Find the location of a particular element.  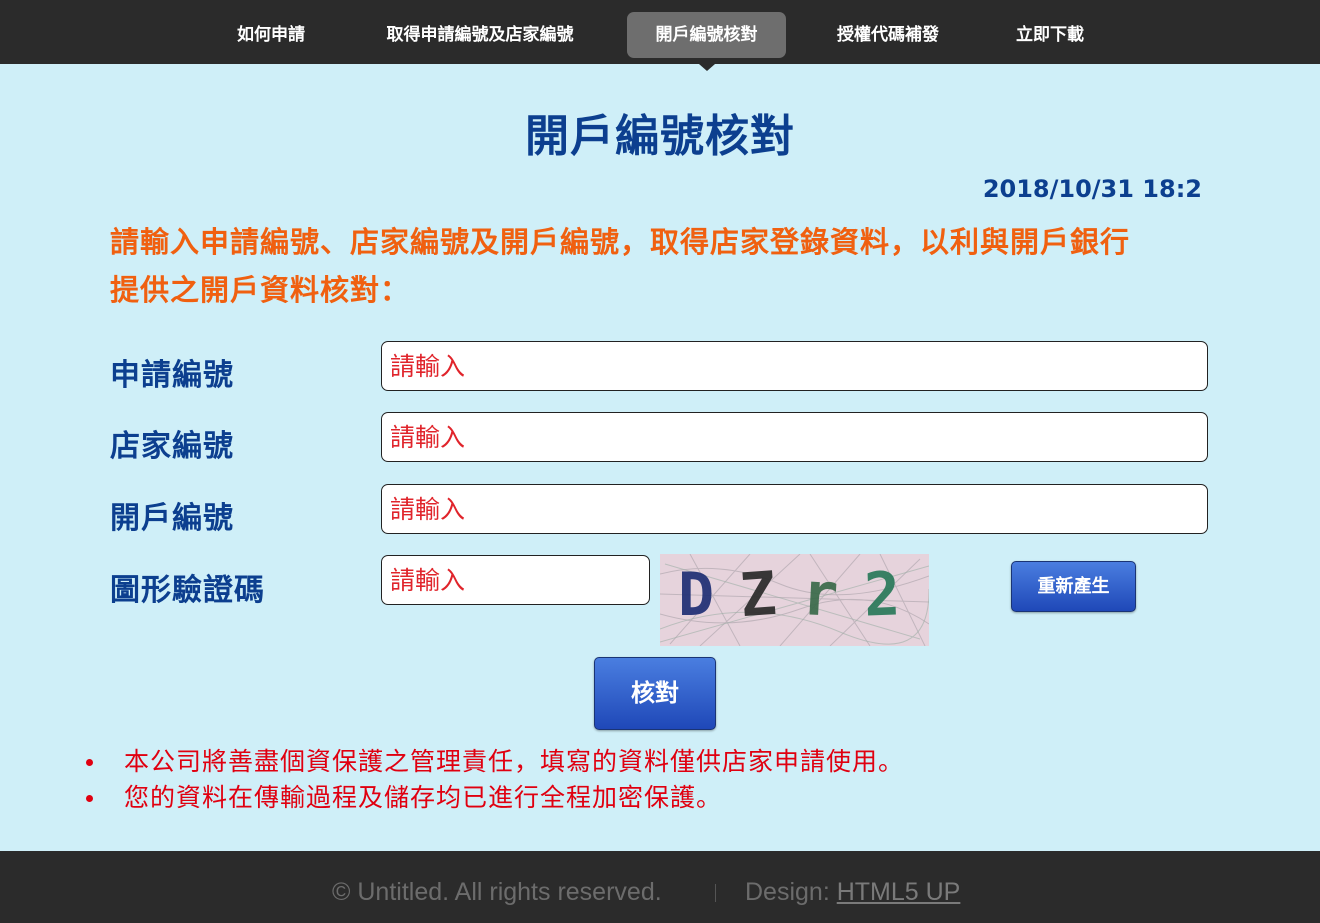

footer-design-link: HTML5 UP is located at coordinates (899, 892).